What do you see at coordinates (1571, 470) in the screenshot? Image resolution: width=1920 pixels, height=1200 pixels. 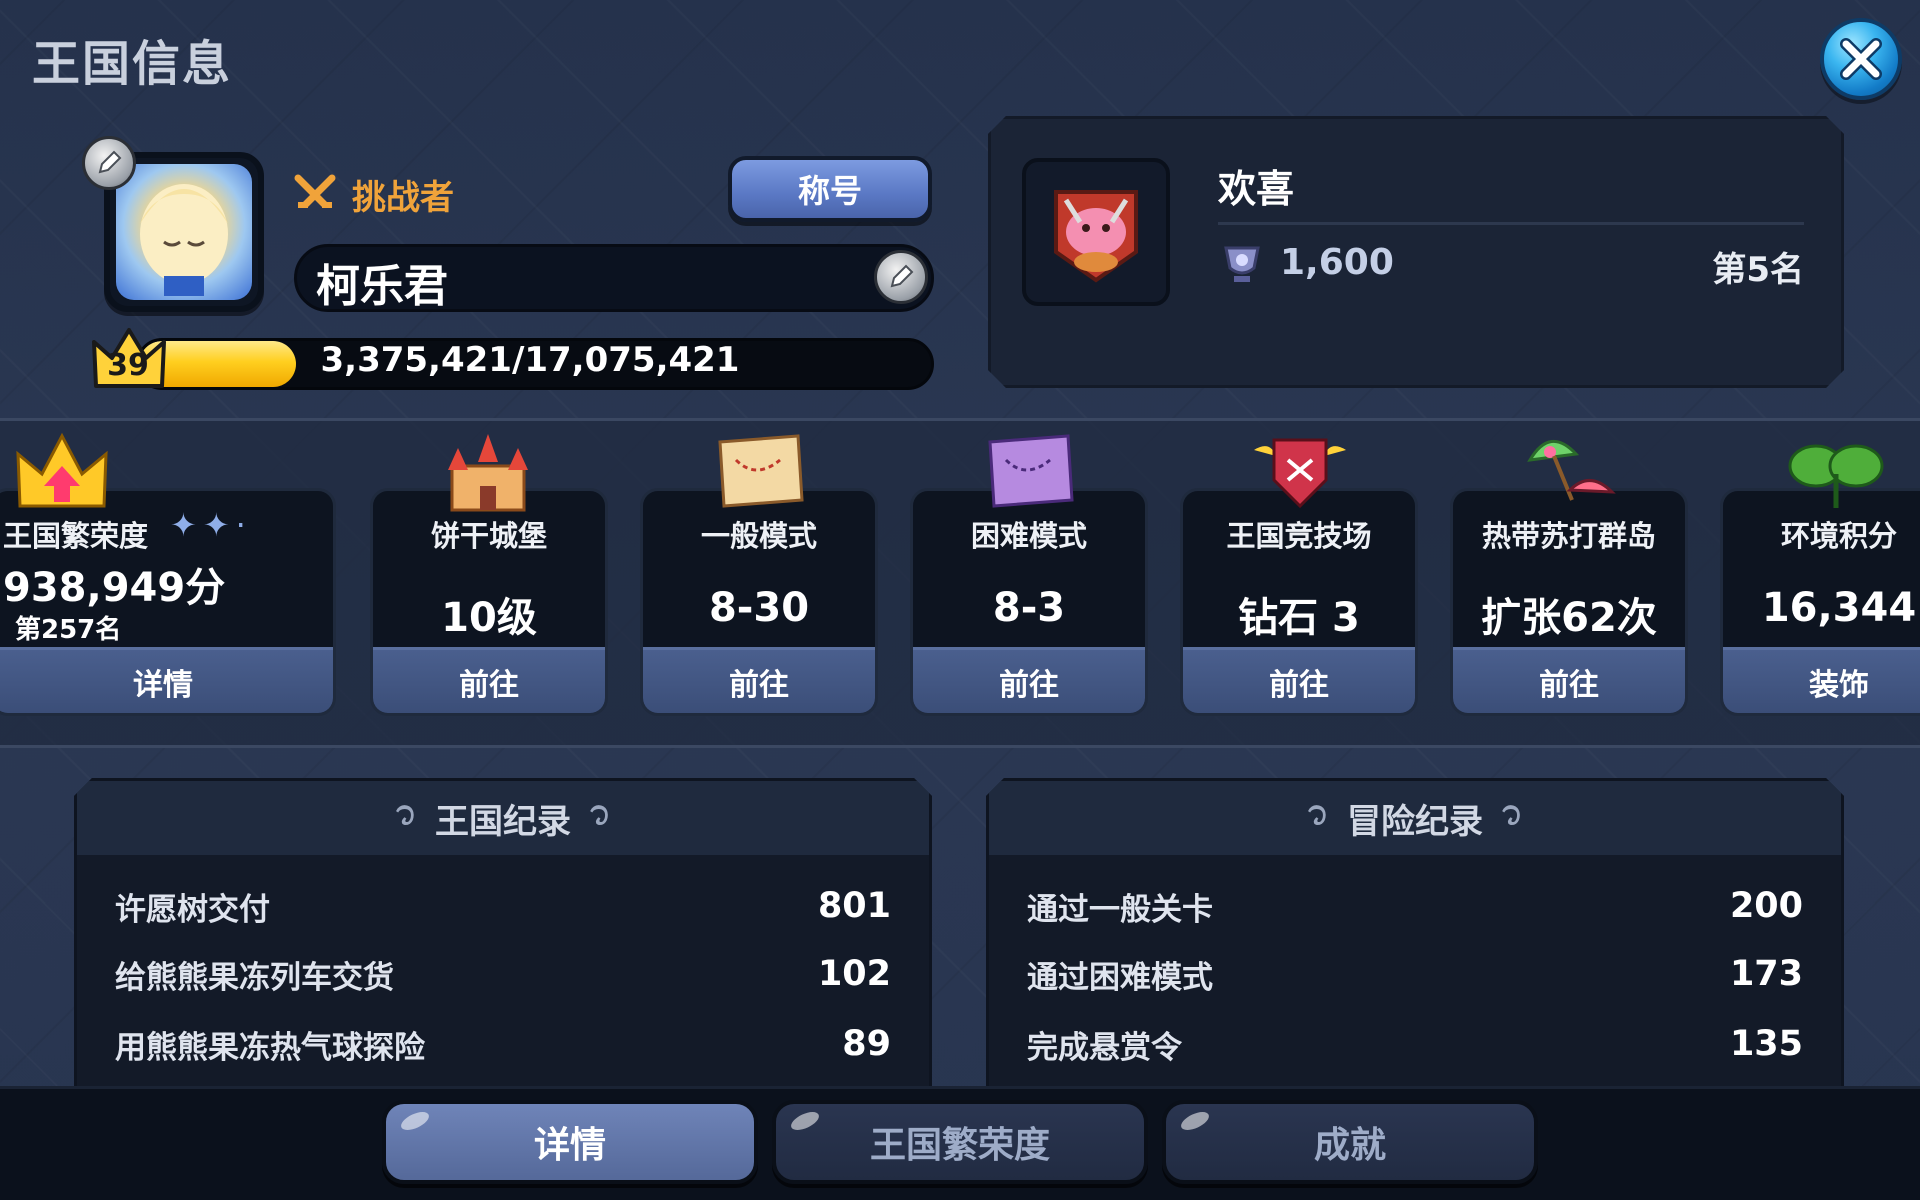 I see `tropical-island-icon` at bounding box center [1571, 470].